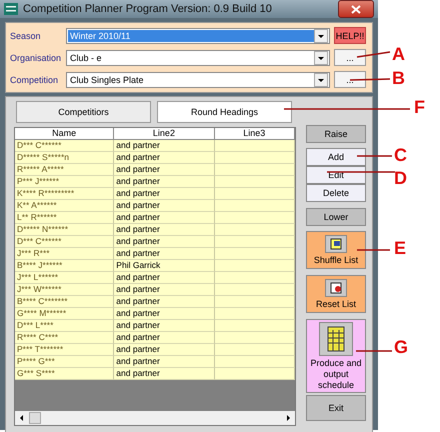  I want to click on tab: Competitiors, so click(83, 112).